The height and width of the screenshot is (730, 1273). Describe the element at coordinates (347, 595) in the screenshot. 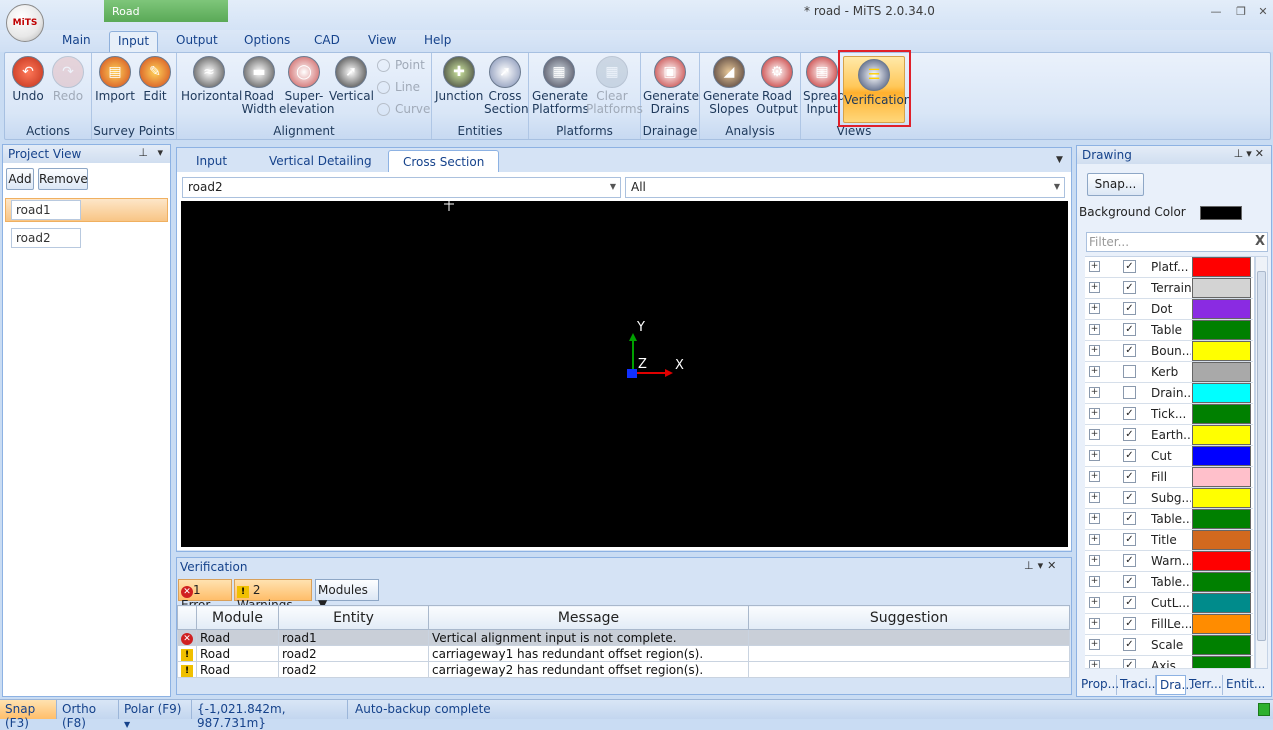

I see `modules-dropdown: Modules ▼` at that location.